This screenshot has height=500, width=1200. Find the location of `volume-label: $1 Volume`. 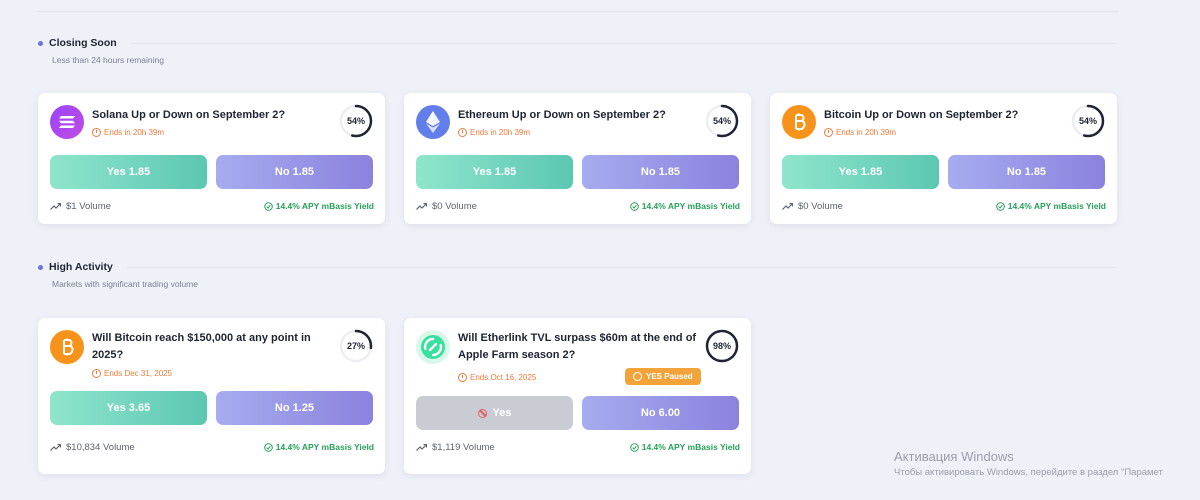

volume-label: $1 Volume is located at coordinates (88, 206).